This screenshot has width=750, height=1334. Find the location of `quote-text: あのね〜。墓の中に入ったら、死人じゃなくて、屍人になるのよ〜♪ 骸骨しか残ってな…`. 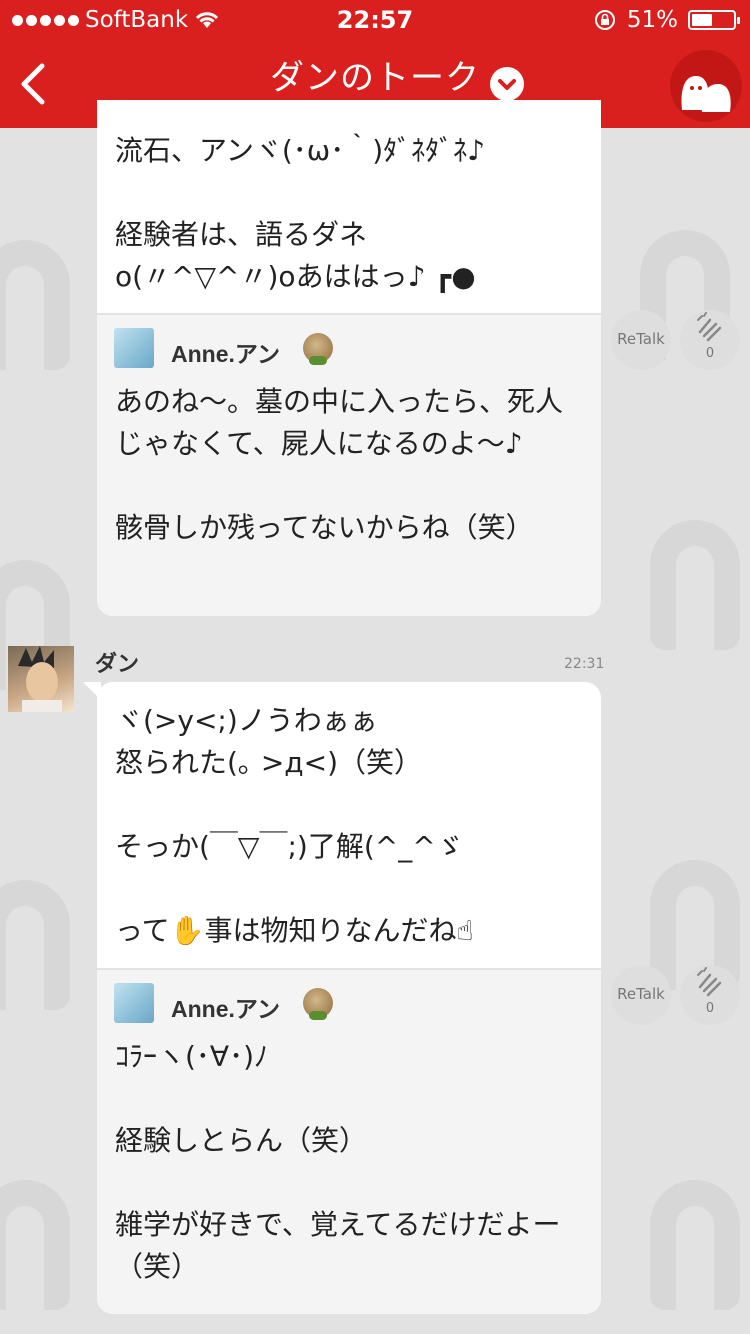

quote-text: あのね〜。墓の中に入ったら、死人じゃなくて、屍人になるのよ〜♪ 骸骨しか残ってな… is located at coordinates (339, 464).